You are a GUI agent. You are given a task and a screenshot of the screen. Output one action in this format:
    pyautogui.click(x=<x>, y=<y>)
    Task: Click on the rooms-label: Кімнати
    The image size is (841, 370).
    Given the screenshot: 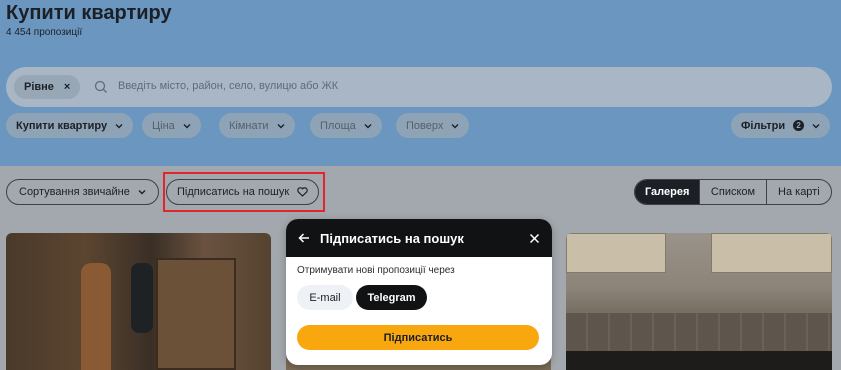 What is the action you would take?
    pyautogui.click(x=249, y=125)
    